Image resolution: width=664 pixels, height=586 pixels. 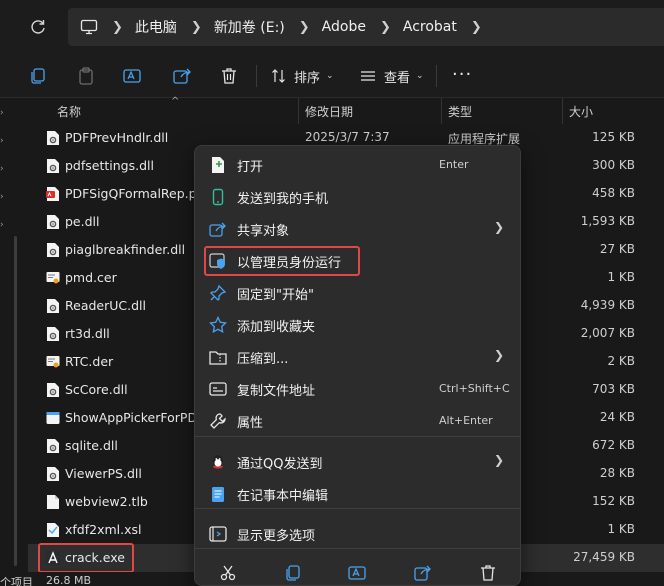 What do you see at coordinates (607, 305) in the screenshot?
I see `file-size: 4,939 KB` at bounding box center [607, 305].